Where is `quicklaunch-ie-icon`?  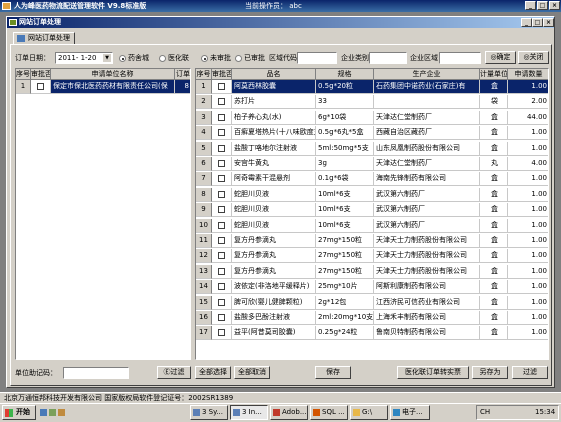
quicklaunch-ie-icon is located at coordinates (43, 412).